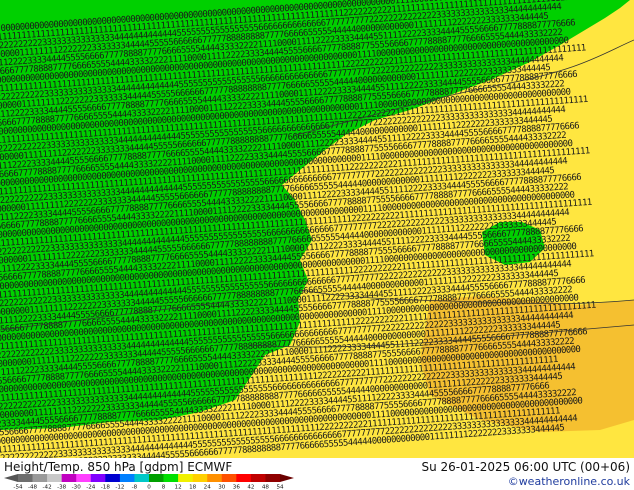 The image size is (634, 490). I want to click on valid-time: Su 26-01-2025 06:00 UTC (00+06), so click(525, 467).